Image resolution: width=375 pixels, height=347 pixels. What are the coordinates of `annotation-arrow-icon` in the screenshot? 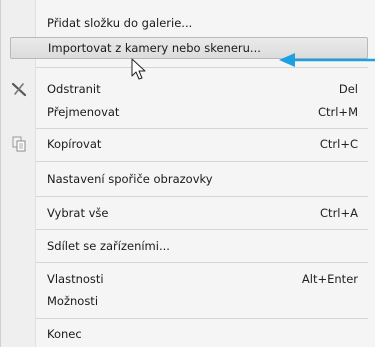 It's located at (327, 60).